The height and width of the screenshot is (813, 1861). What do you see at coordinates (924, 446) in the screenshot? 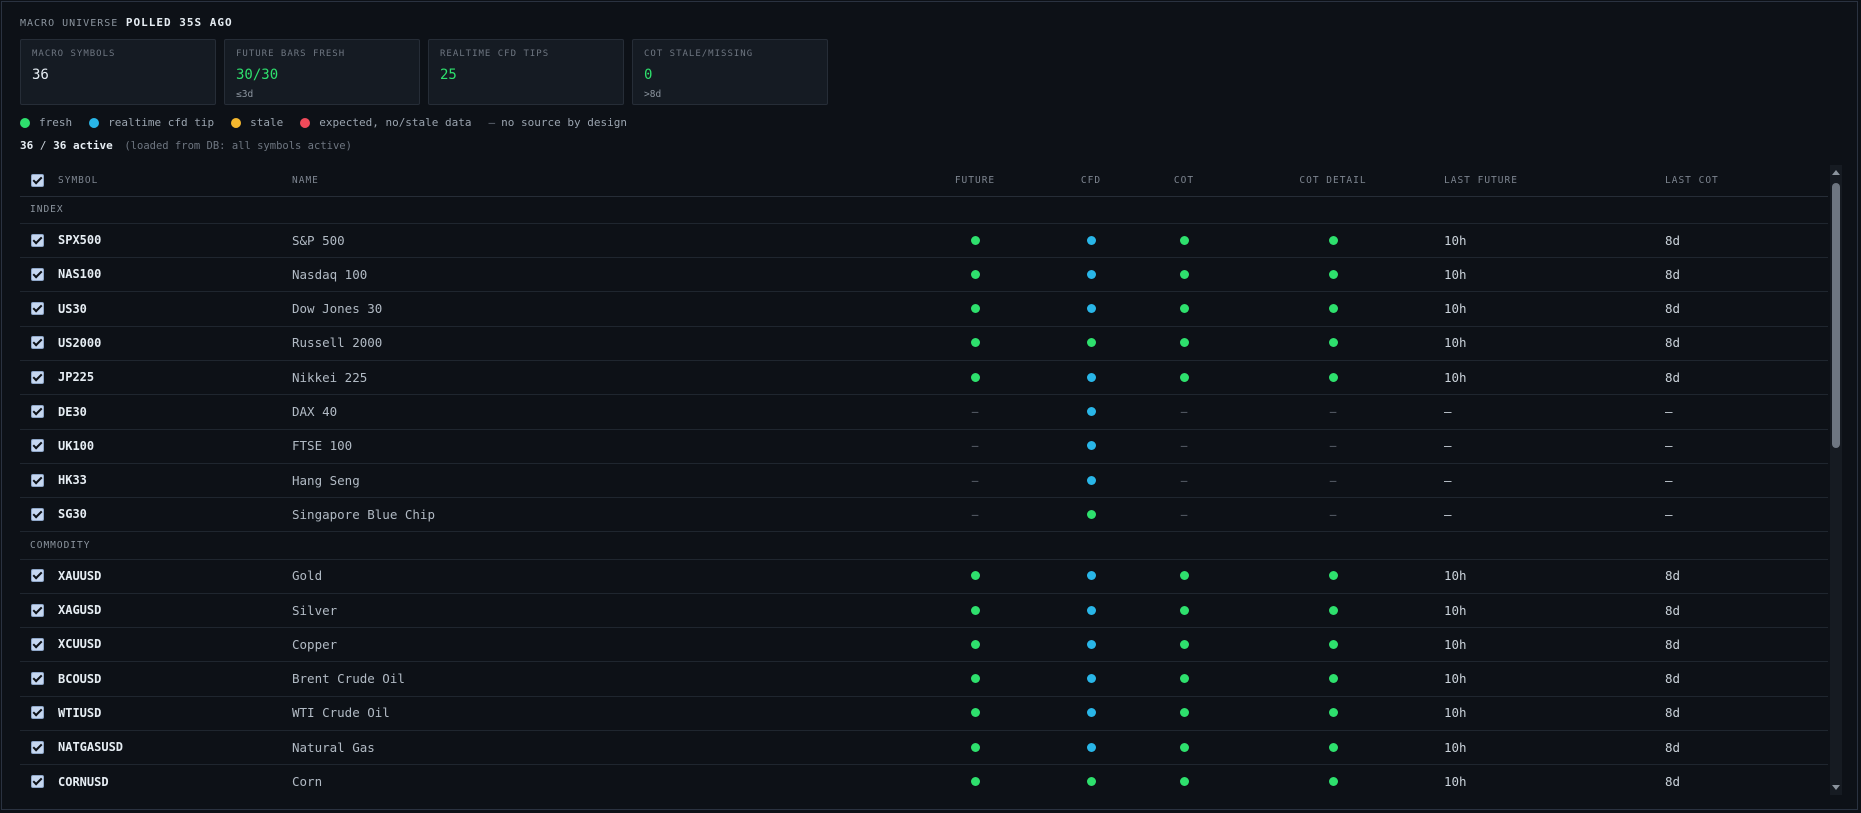
I see `table-row: UK100 FTSE 100 — — — — —` at bounding box center [924, 446].